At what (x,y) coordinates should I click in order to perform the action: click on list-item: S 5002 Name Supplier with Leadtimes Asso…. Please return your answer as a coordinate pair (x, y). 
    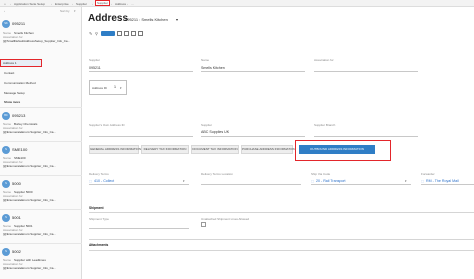
    Looking at the image, I should click on (41, 261).